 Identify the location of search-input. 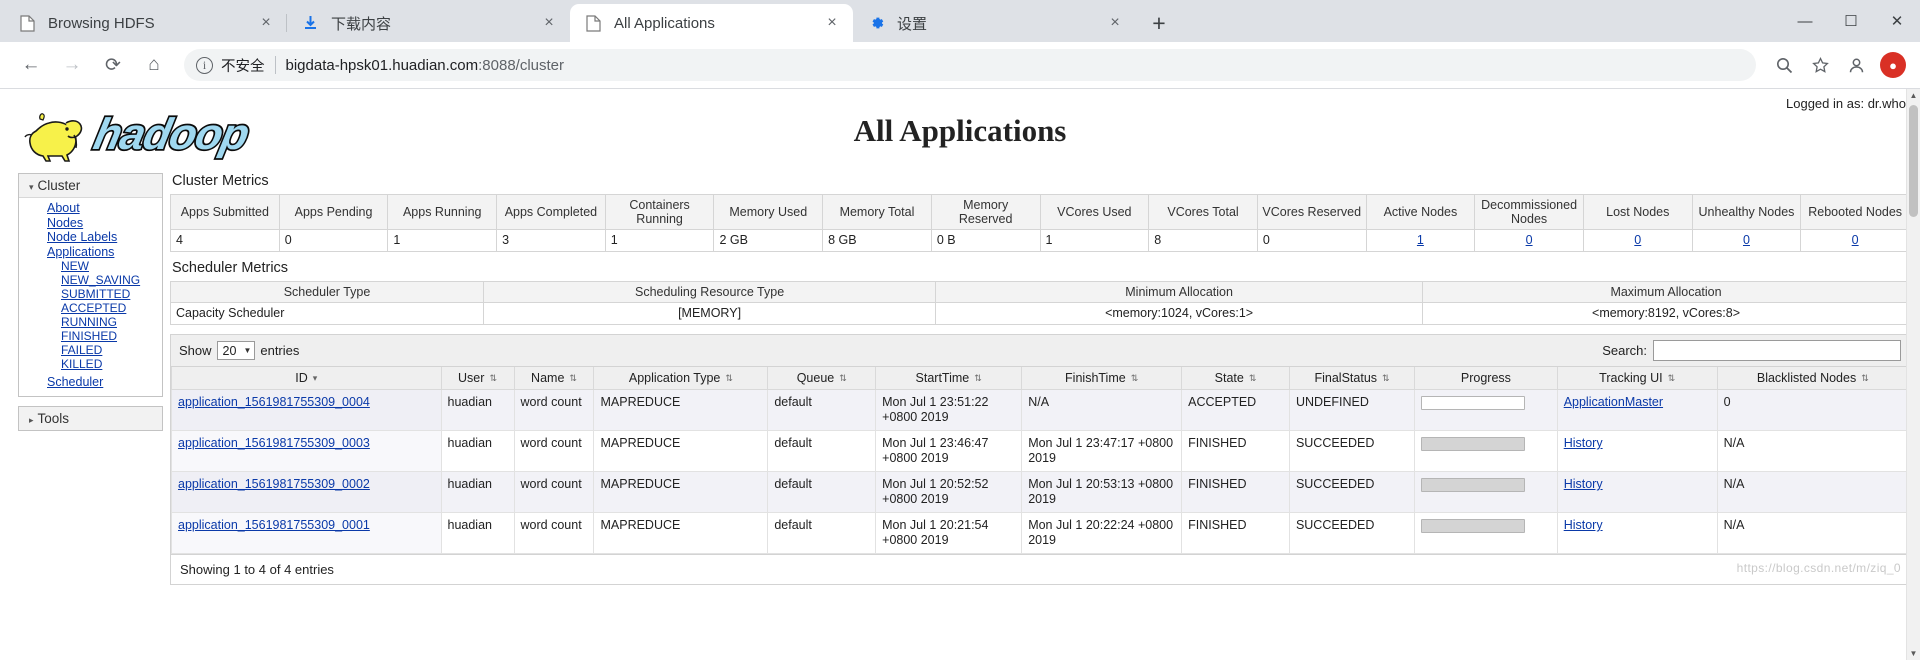
(1777, 350).